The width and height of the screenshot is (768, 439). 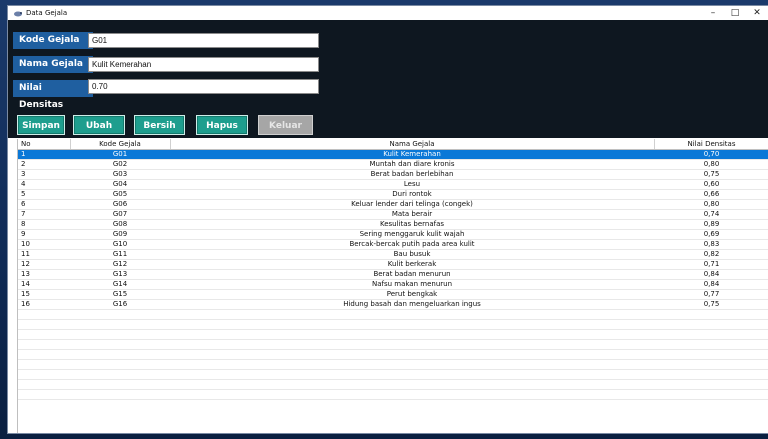 I want to click on cell-no: 7, so click(x=44, y=214).